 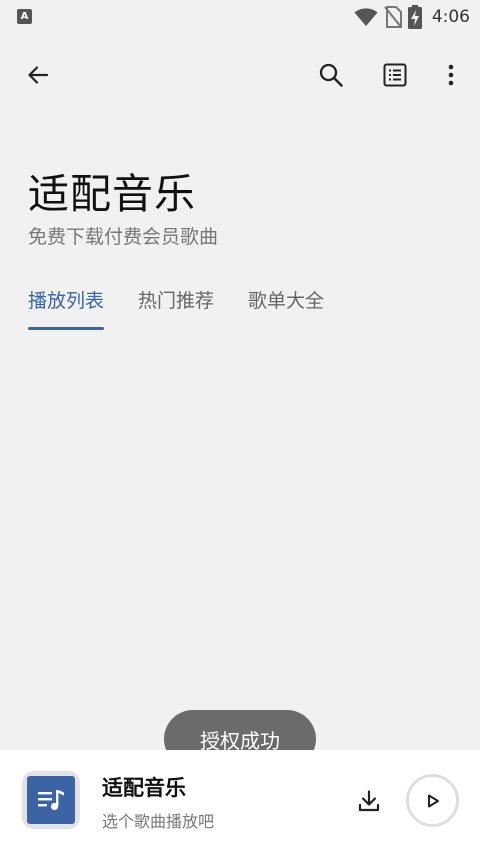 I want to click on tab-indicator, so click(x=66, y=328).